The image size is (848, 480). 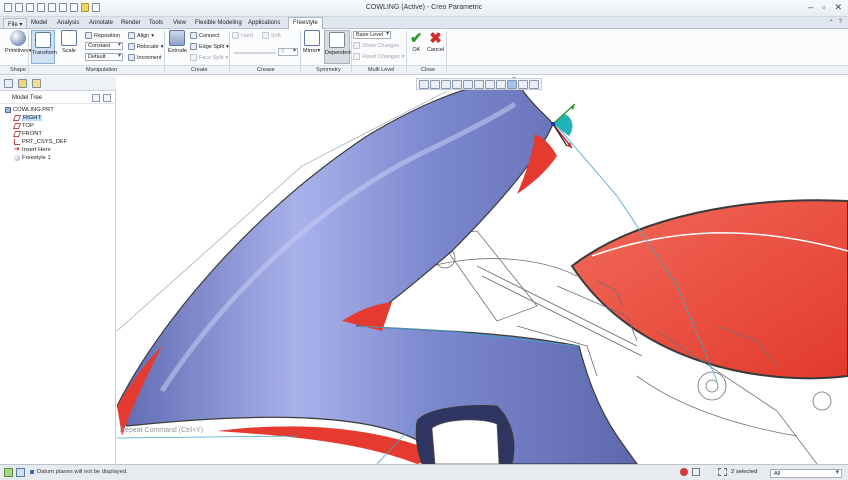 I want to click on tab-tools: Tools, so click(x=156, y=23).